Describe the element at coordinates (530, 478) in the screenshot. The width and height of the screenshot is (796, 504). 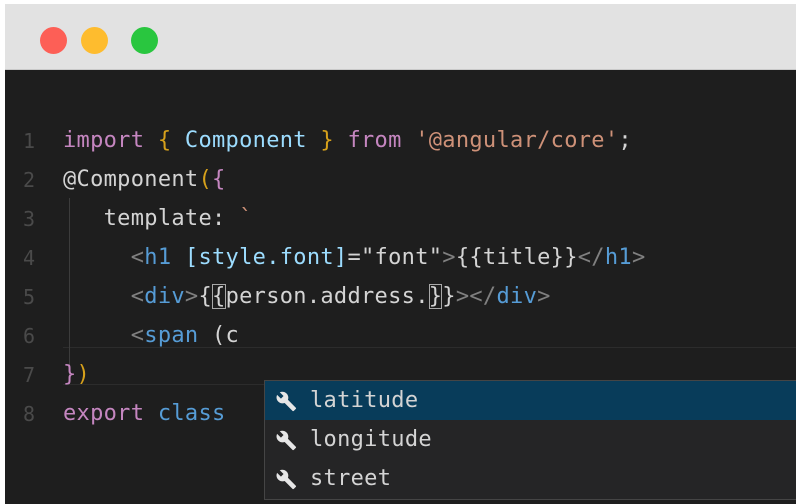
I see `suggestion-item: street` at that location.